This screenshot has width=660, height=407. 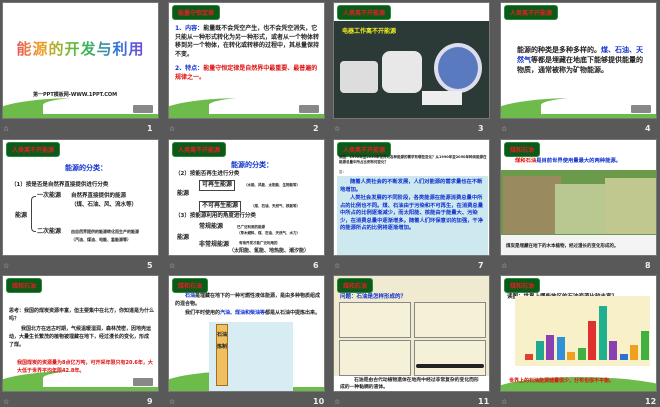 What do you see at coordinates (562, 381) in the screenshot?
I see `text: 世界上的石油能源储量很少，分布也很不平衡。` at bounding box center [562, 381].